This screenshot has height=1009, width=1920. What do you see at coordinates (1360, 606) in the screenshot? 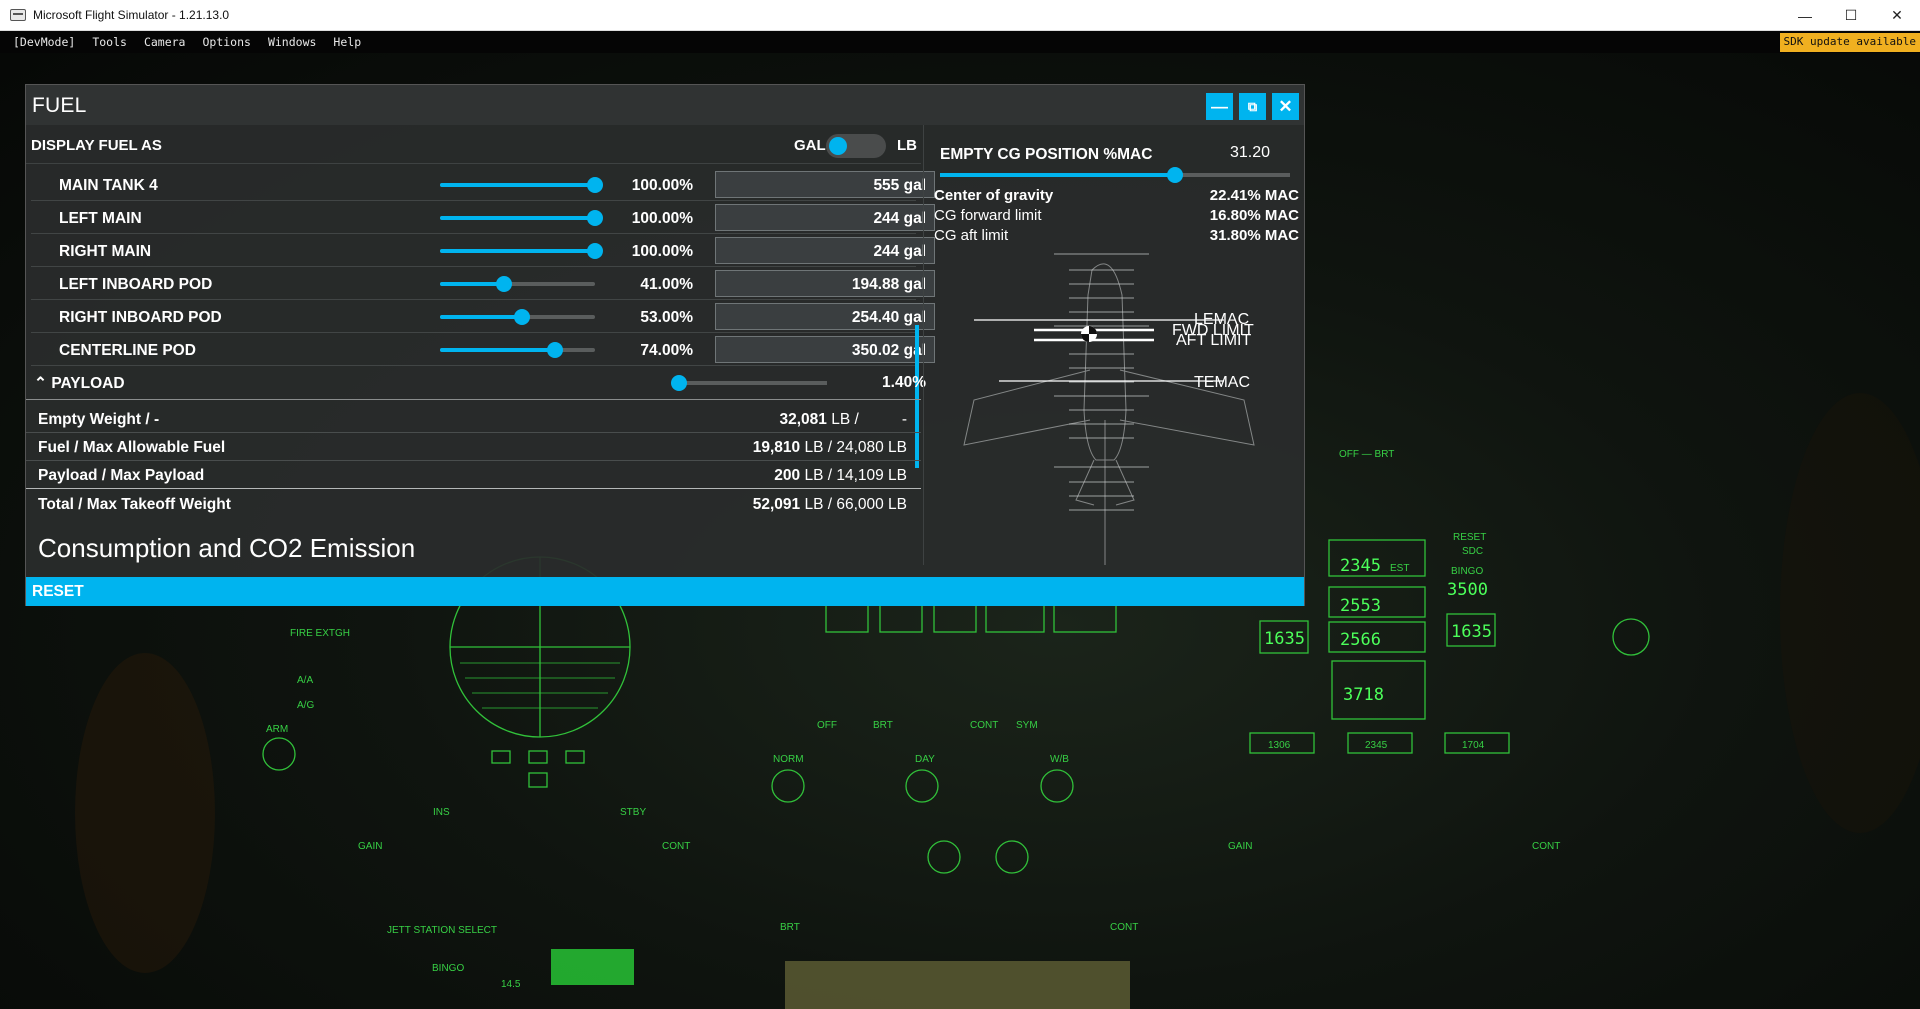
I see `svg-text: 2553` at bounding box center [1360, 606].